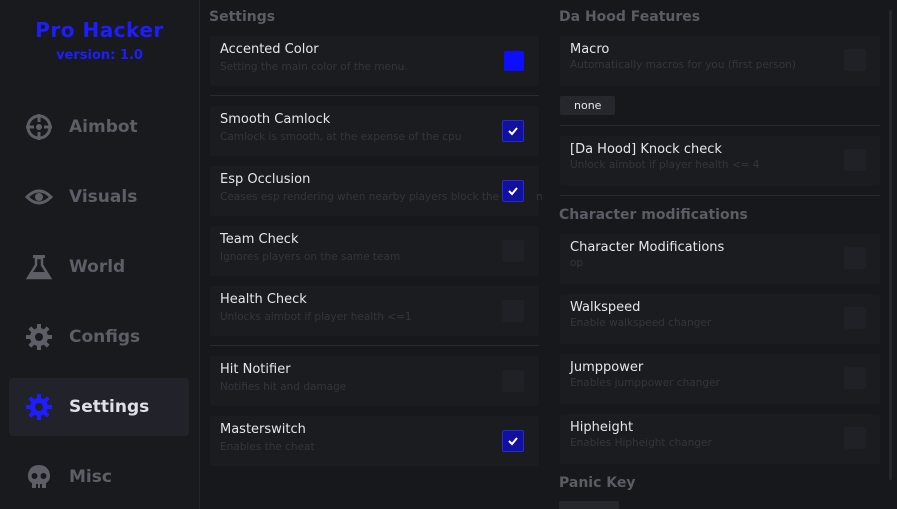 This screenshot has width=897, height=509. I want to click on accent-color-picker, so click(514, 61).